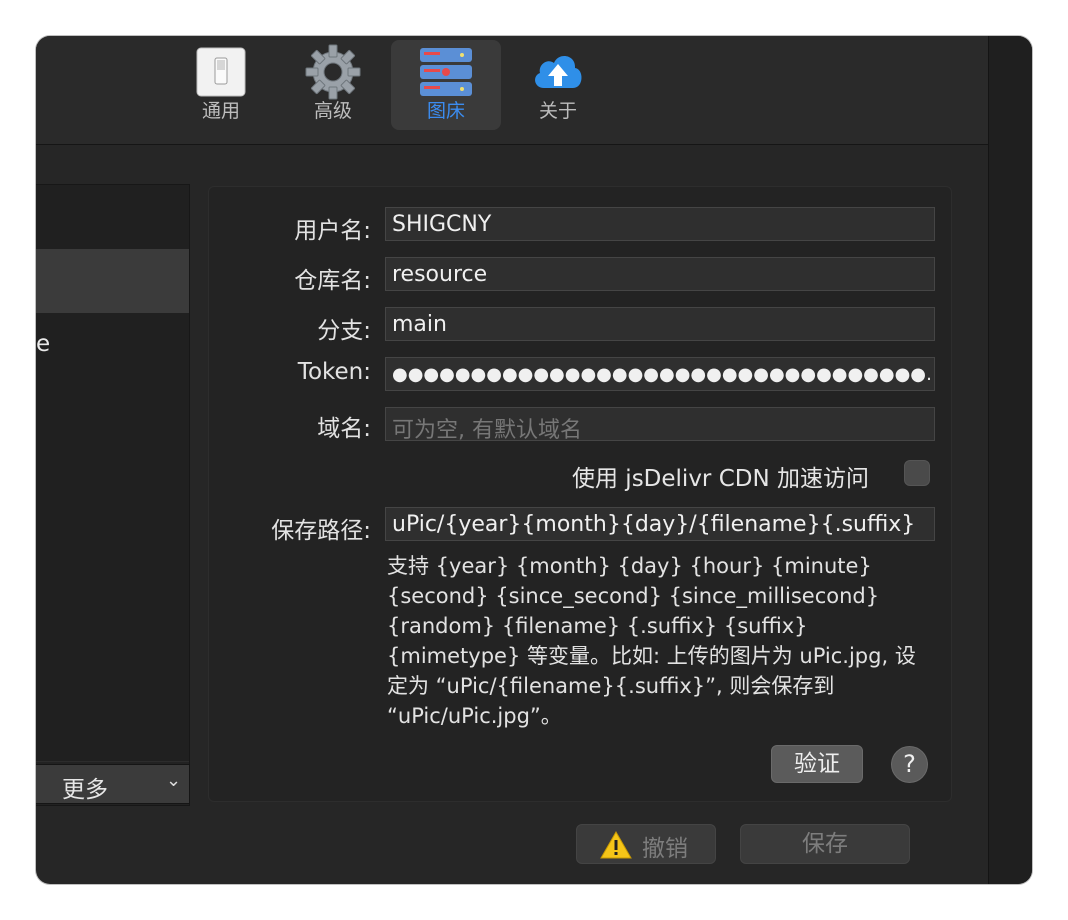 This screenshot has width=1068, height=920. What do you see at coordinates (334, 372) in the screenshot?
I see `token-label: Token:` at bounding box center [334, 372].